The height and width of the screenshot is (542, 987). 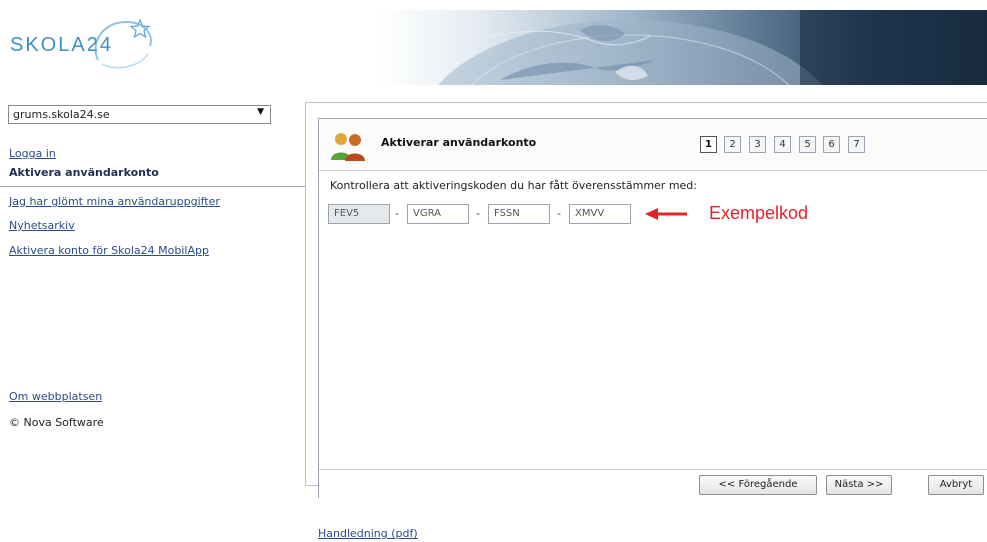 I want to click on sidebar-link-logga-in: Logga in, so click(x=32, y=153).